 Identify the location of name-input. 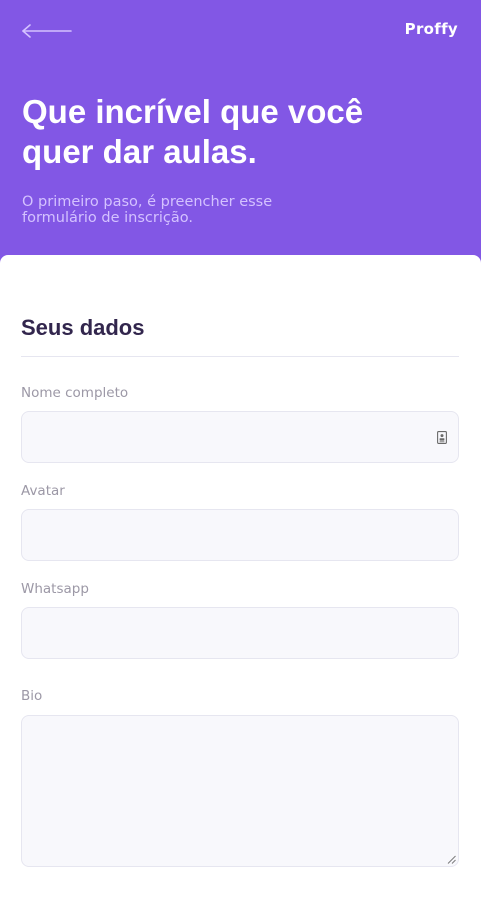
(240, 437).